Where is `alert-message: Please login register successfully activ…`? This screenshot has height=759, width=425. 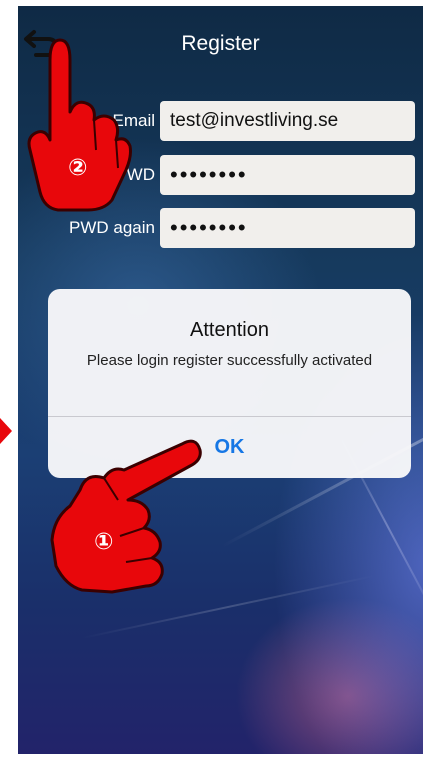 alert-message: Please login register successfully activ… is located at coordinates (229, 360).